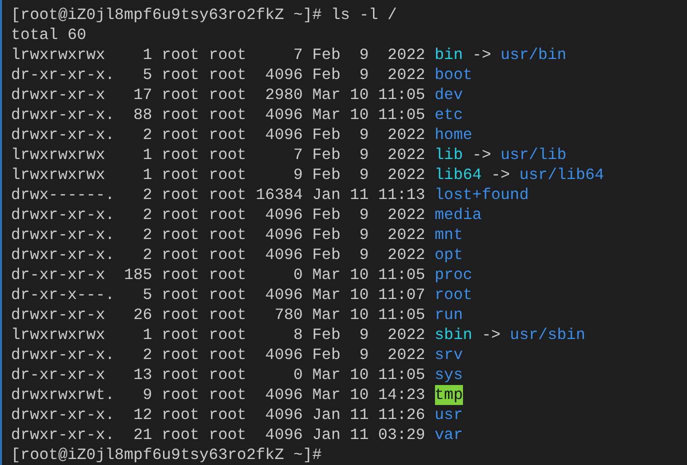 The image size is (687, 465). I want to click on directory-name: srv, so click(448, 355).